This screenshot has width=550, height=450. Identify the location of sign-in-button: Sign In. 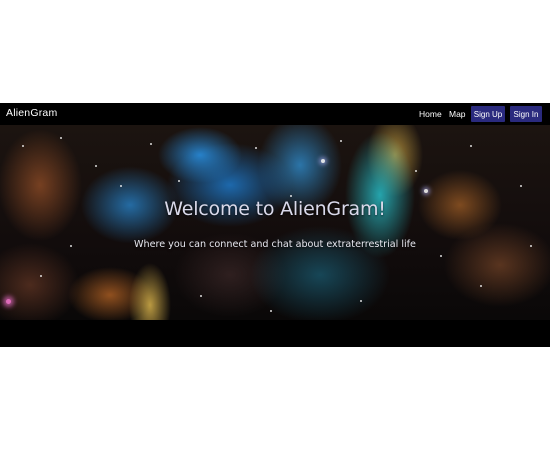
(526, 114).